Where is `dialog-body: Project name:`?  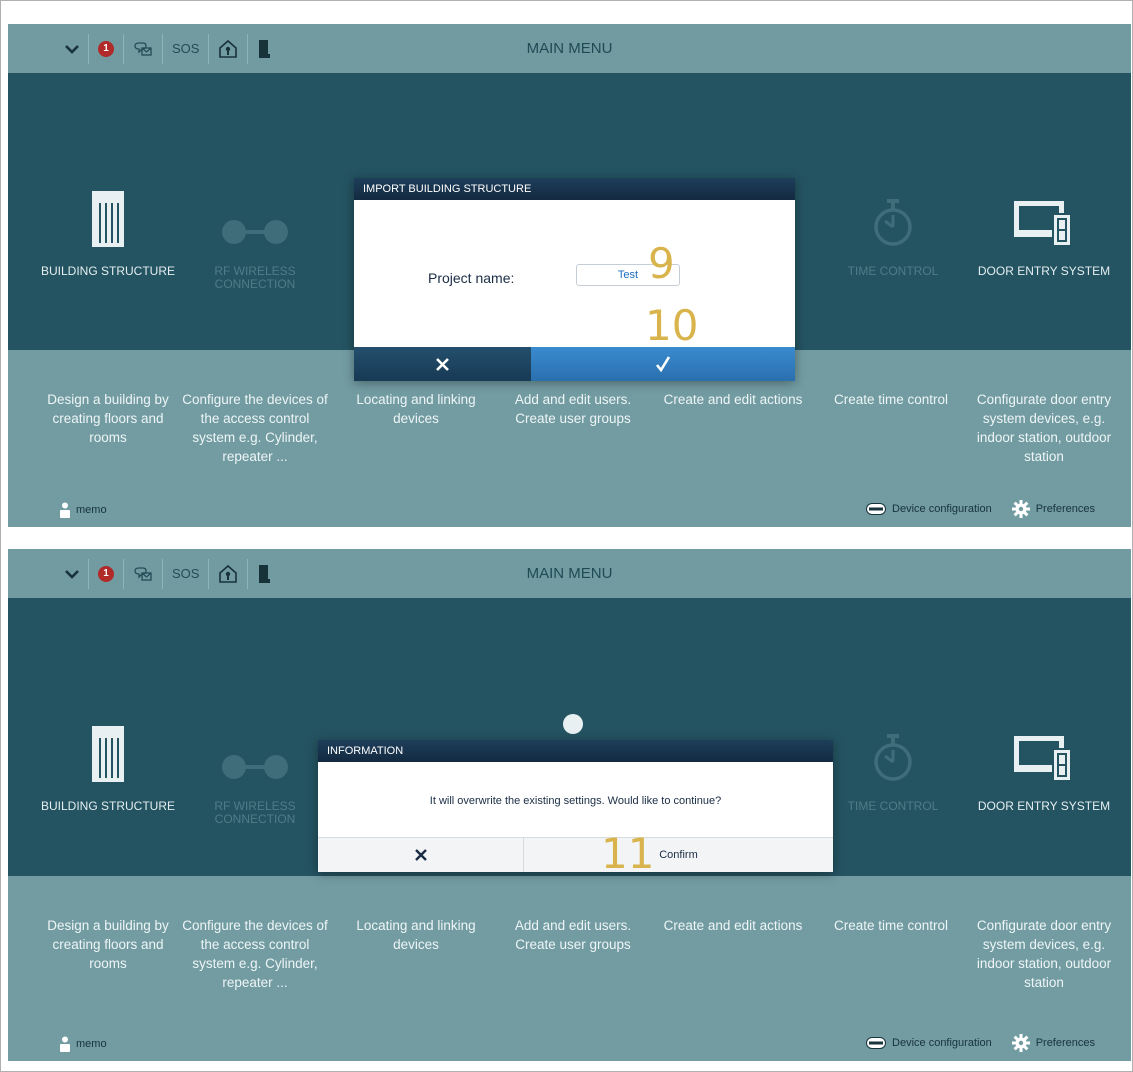 dialog-body: Project name: is located at coordinates (574, 273).